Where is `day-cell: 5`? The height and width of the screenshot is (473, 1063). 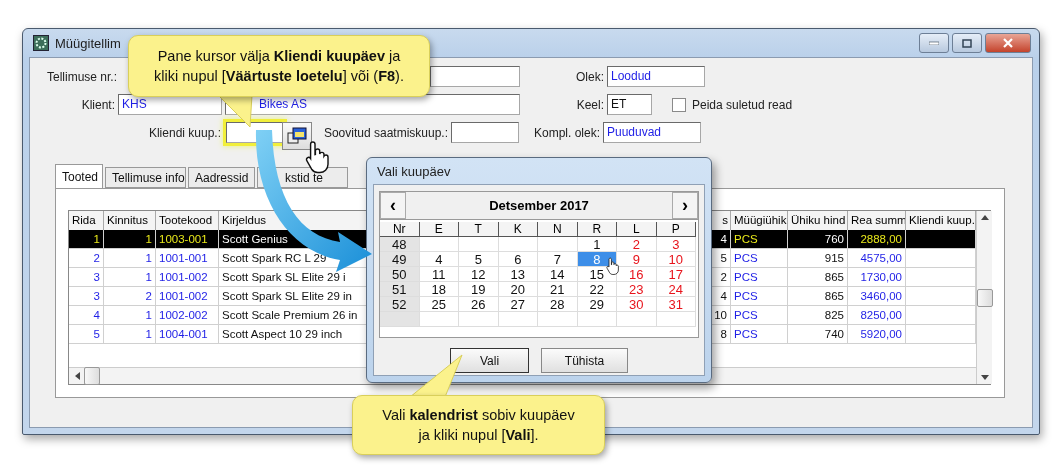
day-cell: 5 is located at coordinates (479, 259).